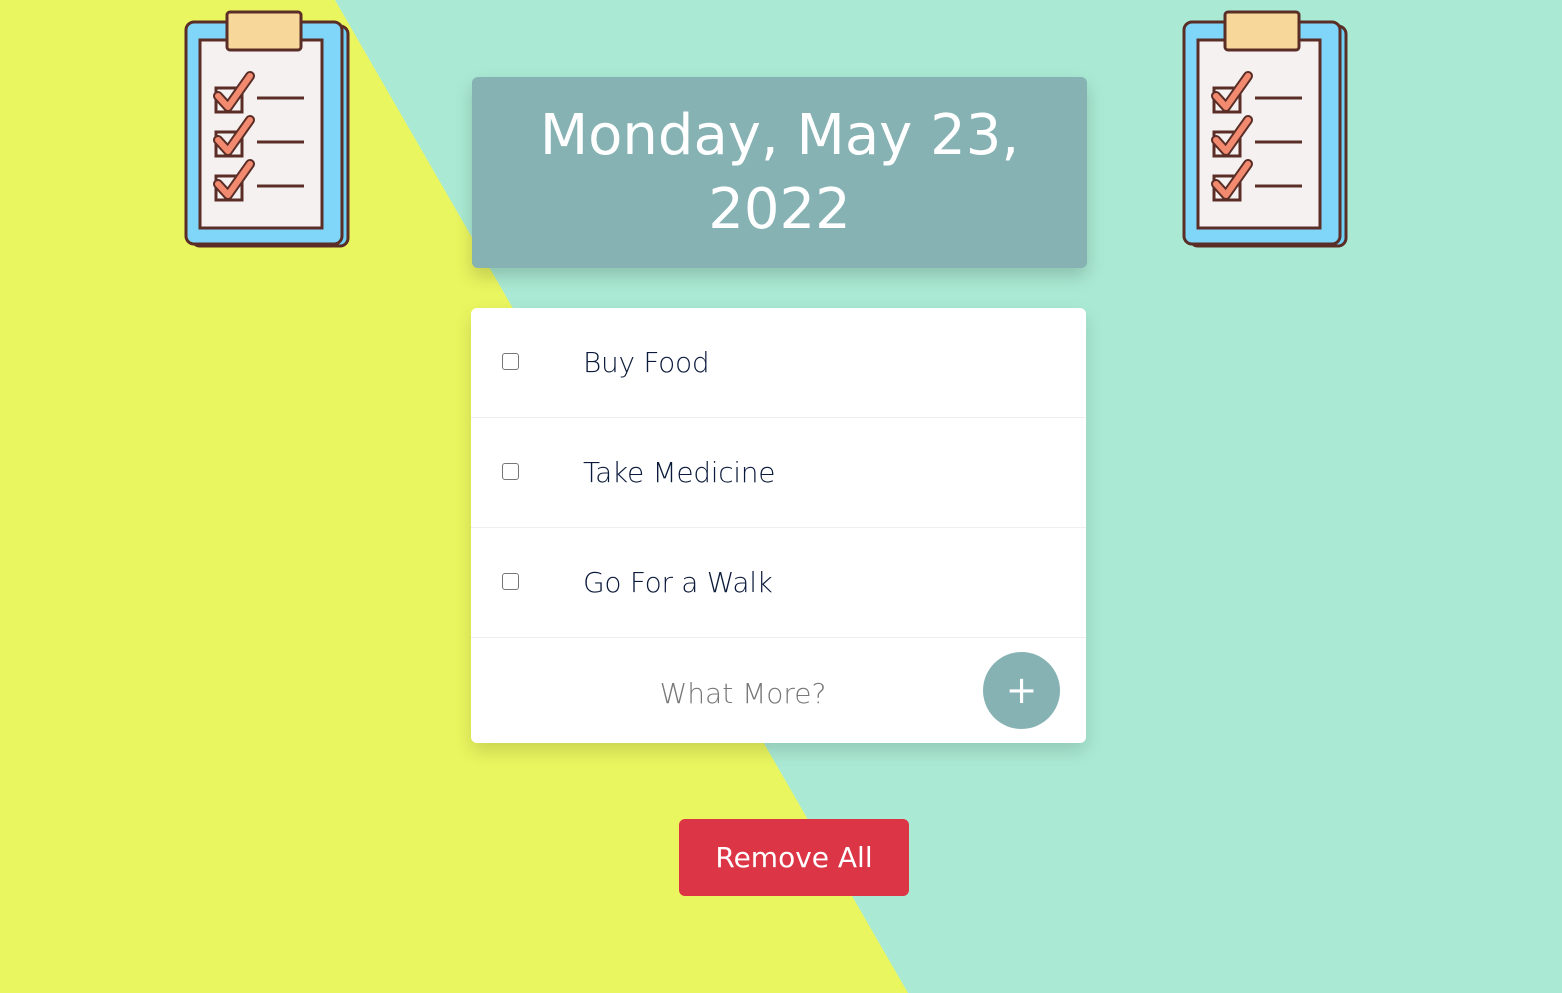  I want to click on remove-all-button: Remove All, so click(794, 857).